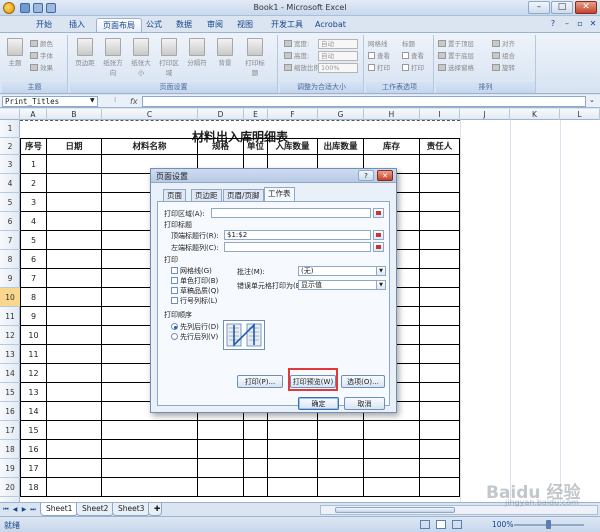  I want to click on row-header: 2, so click(10, 146).